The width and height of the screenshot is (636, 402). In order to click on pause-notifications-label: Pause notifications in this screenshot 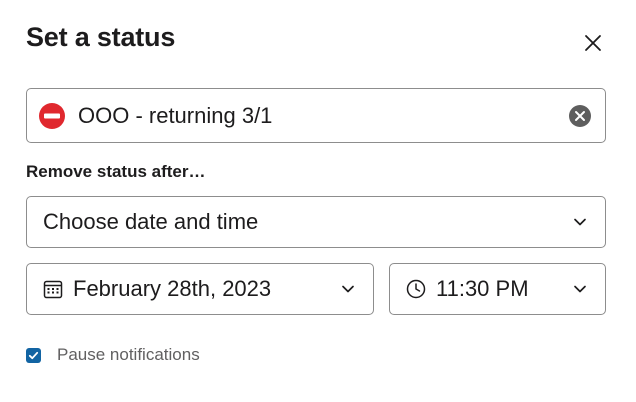, I will do `click(128, 355)`.